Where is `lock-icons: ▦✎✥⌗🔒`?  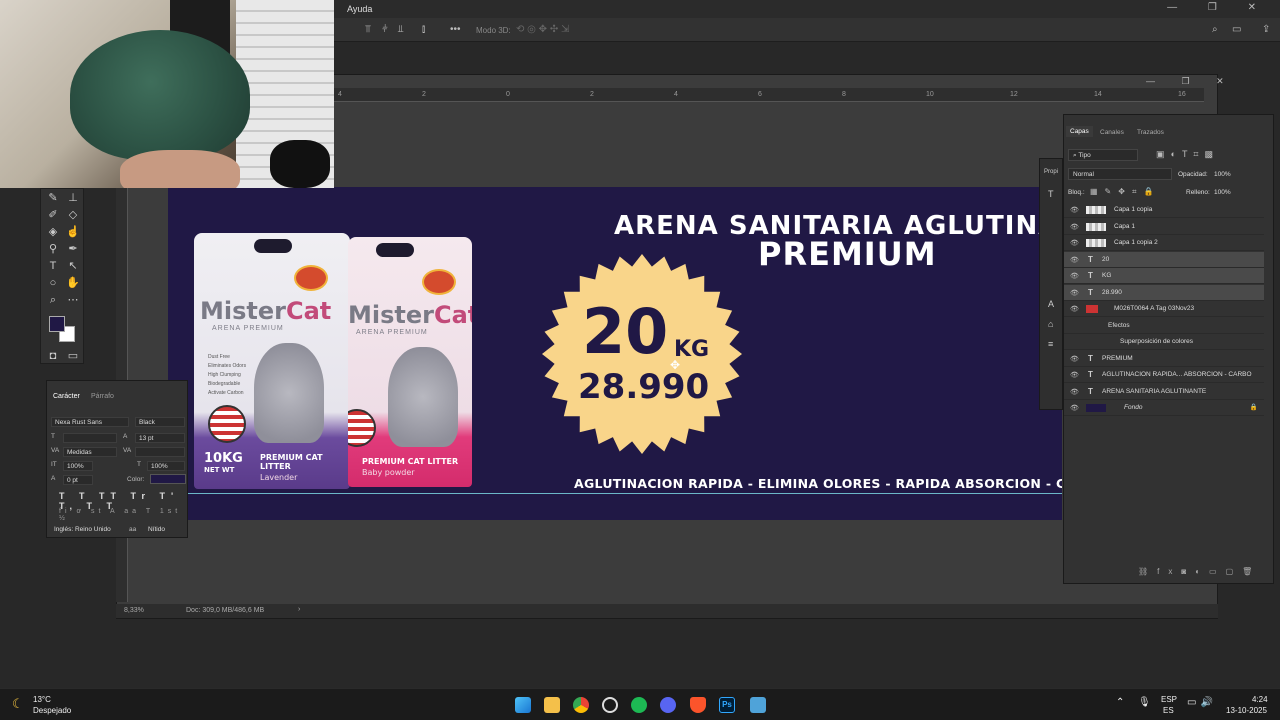
lock-icons: ▦✎✥⌗🔒 is located at coordinates (1125, 192).